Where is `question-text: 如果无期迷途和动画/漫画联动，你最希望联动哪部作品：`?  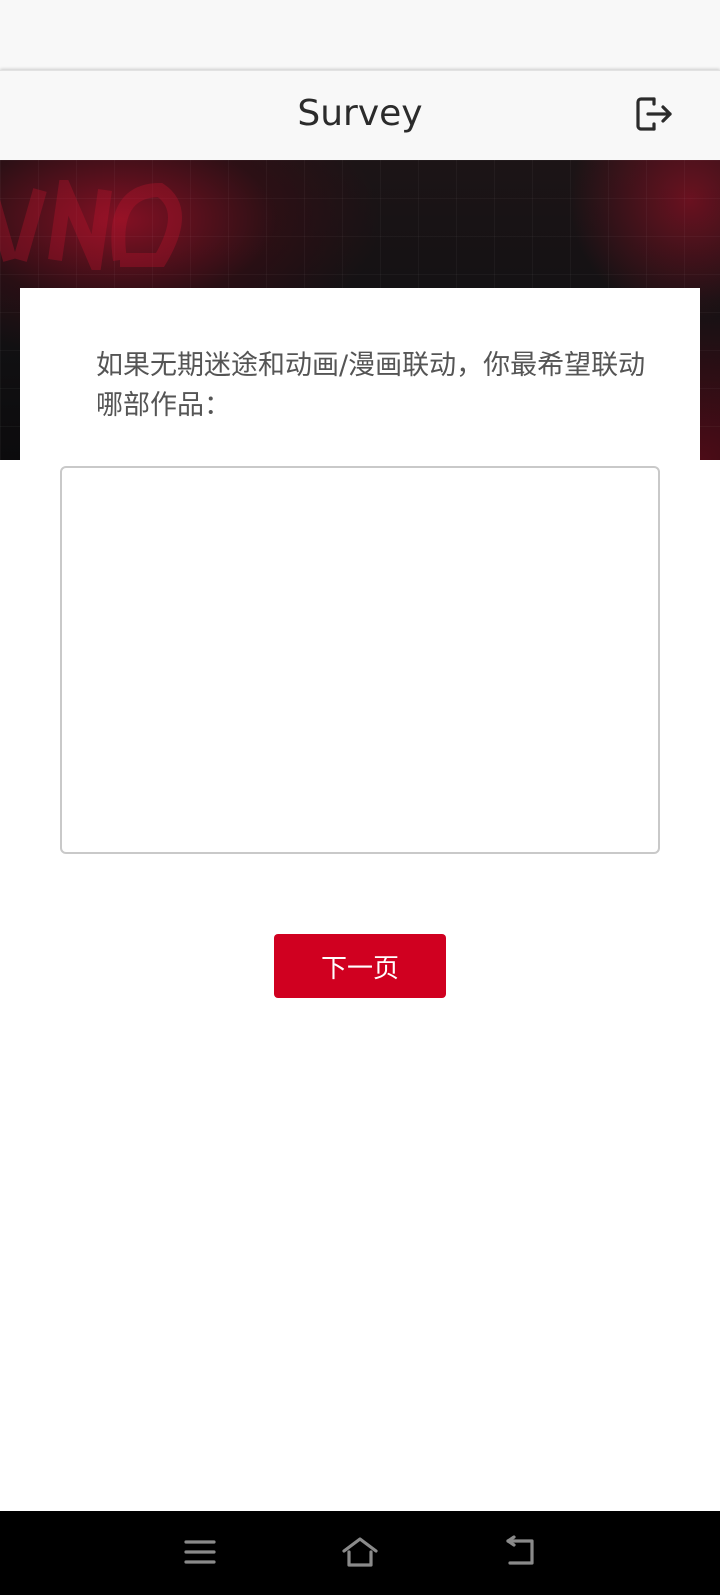
question-text: 如果无期迷途和动画/漫画联动，你最希望联动哪部作品： is located at coordinates (371, 385).